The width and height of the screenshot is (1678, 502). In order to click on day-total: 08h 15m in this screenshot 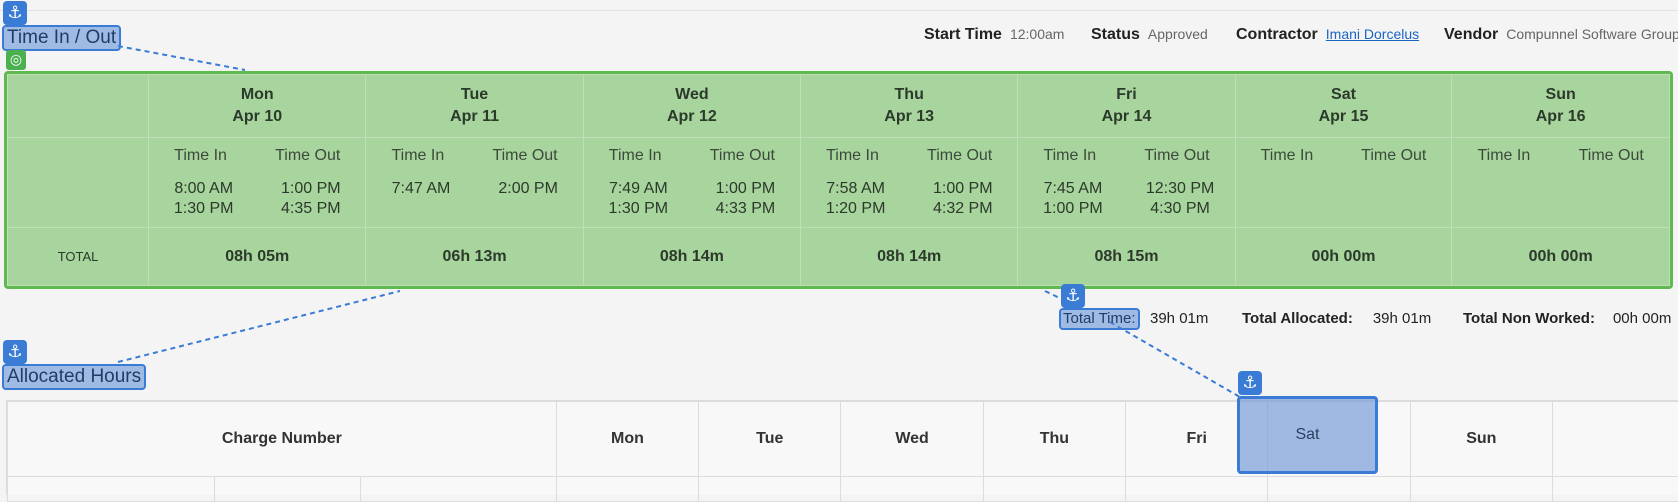, I will do `click(1126, 256)`.